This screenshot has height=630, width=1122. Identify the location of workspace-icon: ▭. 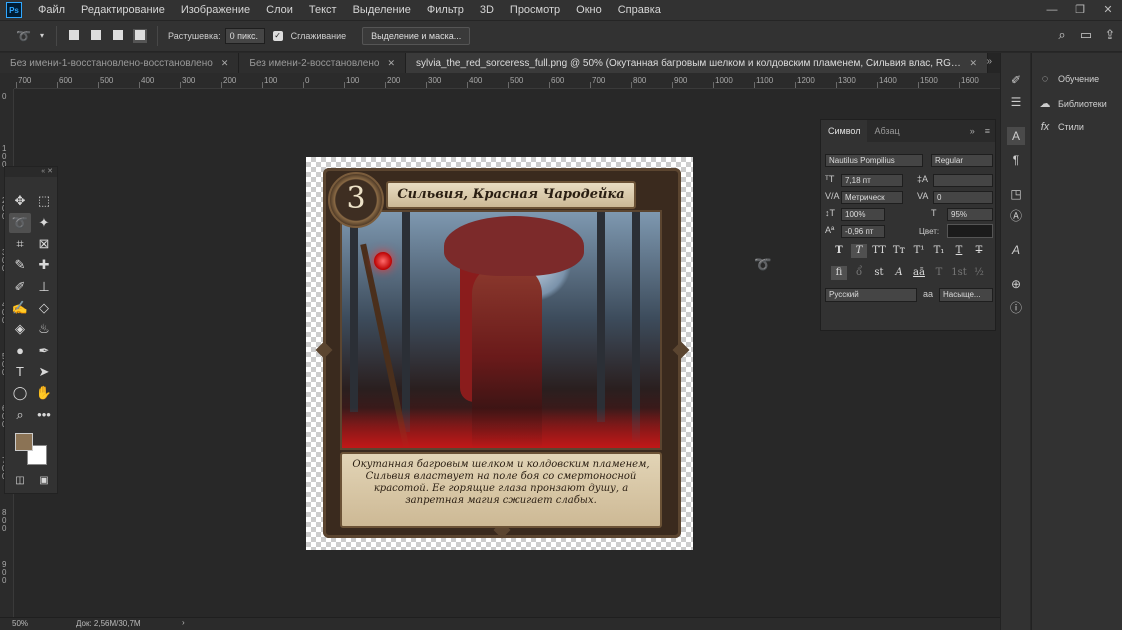
(1086, 35).